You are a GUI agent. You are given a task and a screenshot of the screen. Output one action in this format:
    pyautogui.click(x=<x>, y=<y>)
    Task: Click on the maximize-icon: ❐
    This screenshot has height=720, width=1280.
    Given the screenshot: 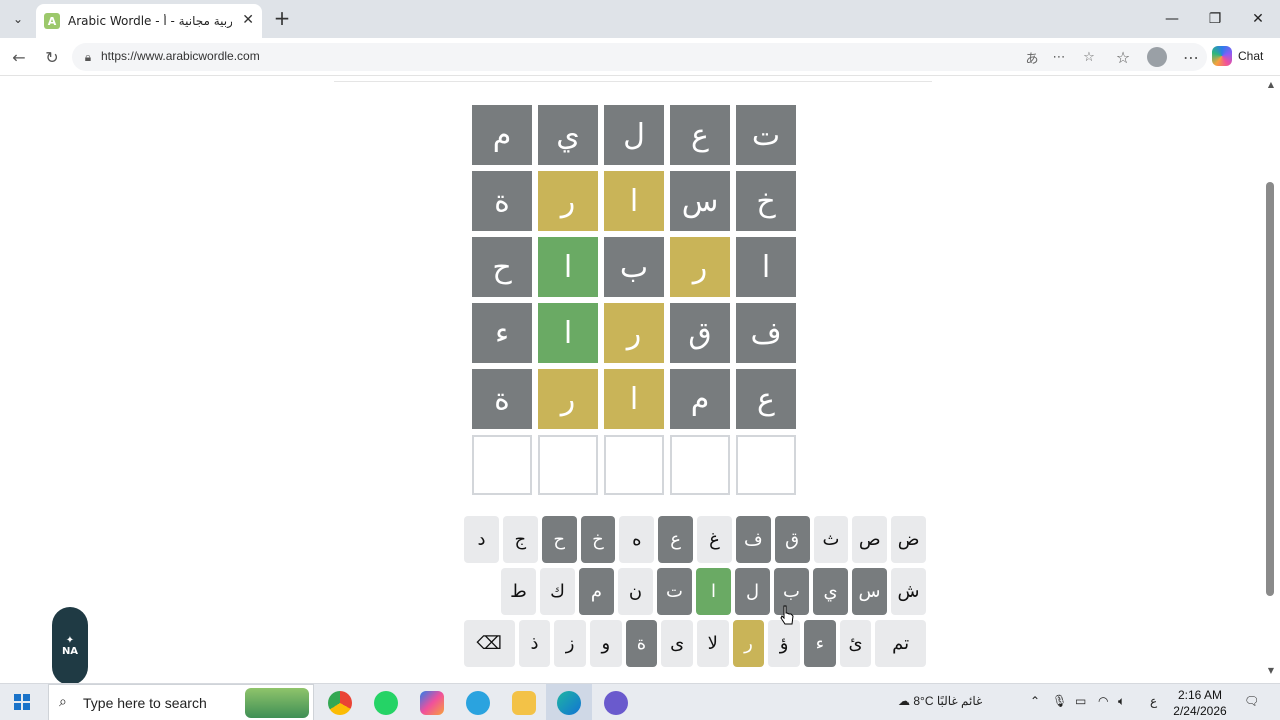 What is the action you would take?
    pyautogui.click(x=1215, y=19)
    